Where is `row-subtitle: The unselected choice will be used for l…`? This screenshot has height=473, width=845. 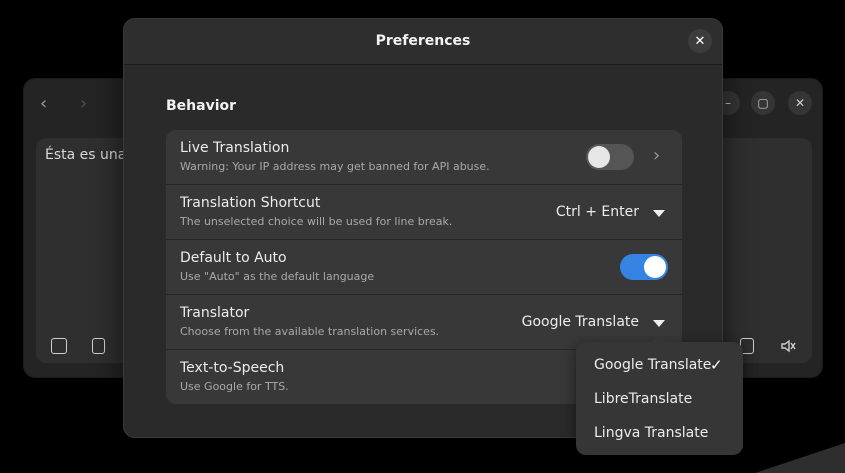
row-subtitle: The unselected choice will be used for l… is located at coordinates (316, 221).